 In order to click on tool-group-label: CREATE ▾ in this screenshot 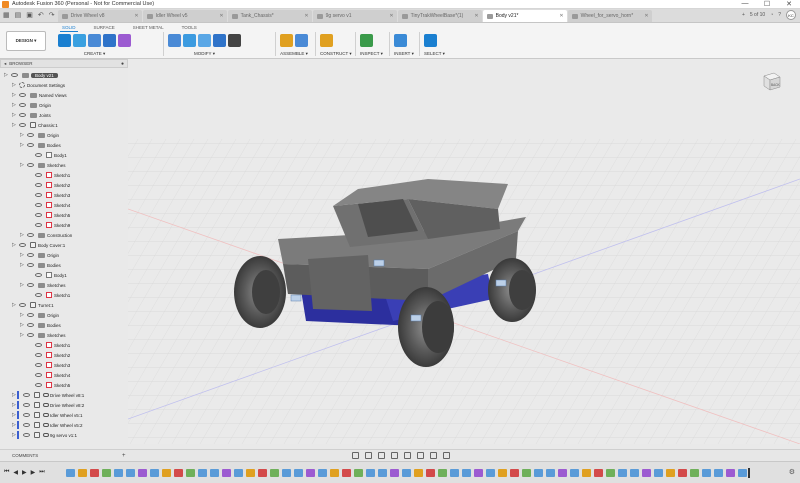, I will do `click(94, 54)`.